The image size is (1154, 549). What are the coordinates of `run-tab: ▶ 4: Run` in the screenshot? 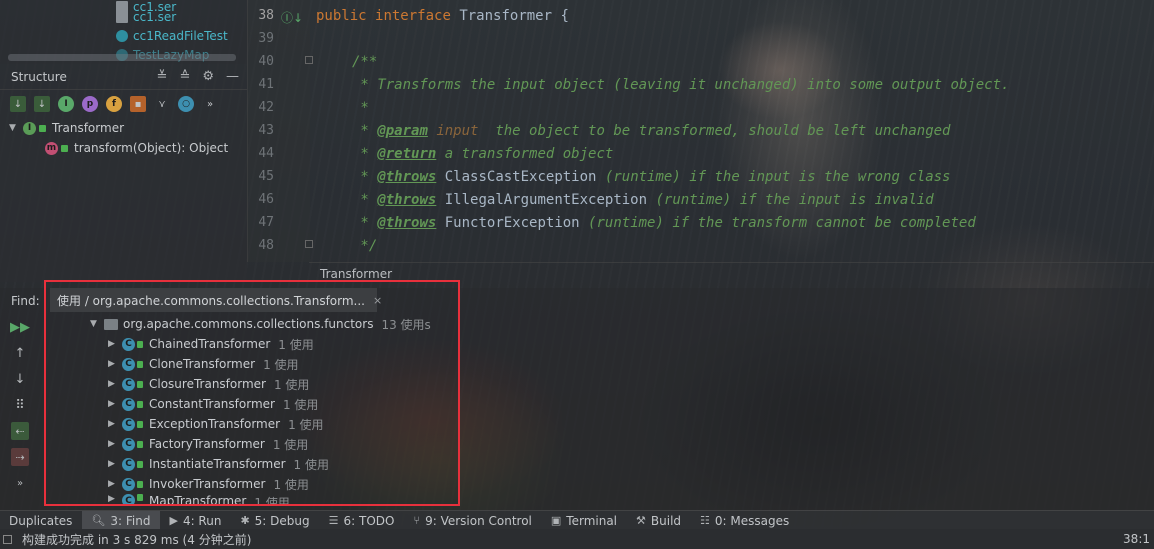 It's located at (195, 520).